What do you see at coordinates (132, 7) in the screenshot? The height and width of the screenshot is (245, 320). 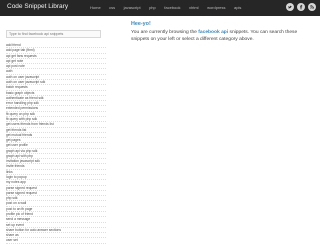 I see `nav-link-javascript: javascript` at bounding box center [132, 7].